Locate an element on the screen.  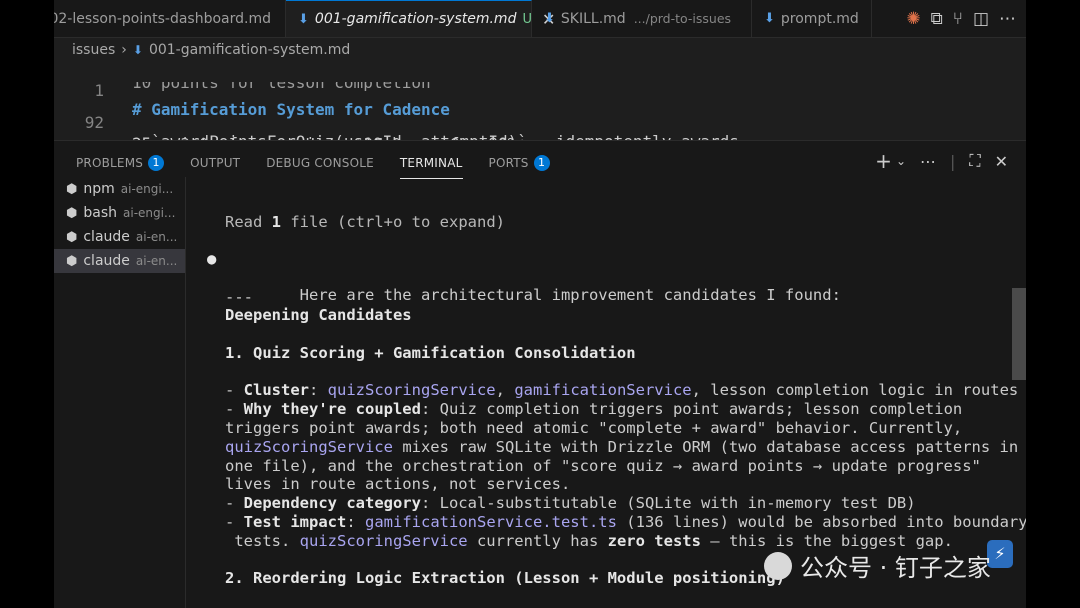
horizontal-rule: --- is located at coordinates (239, 297).